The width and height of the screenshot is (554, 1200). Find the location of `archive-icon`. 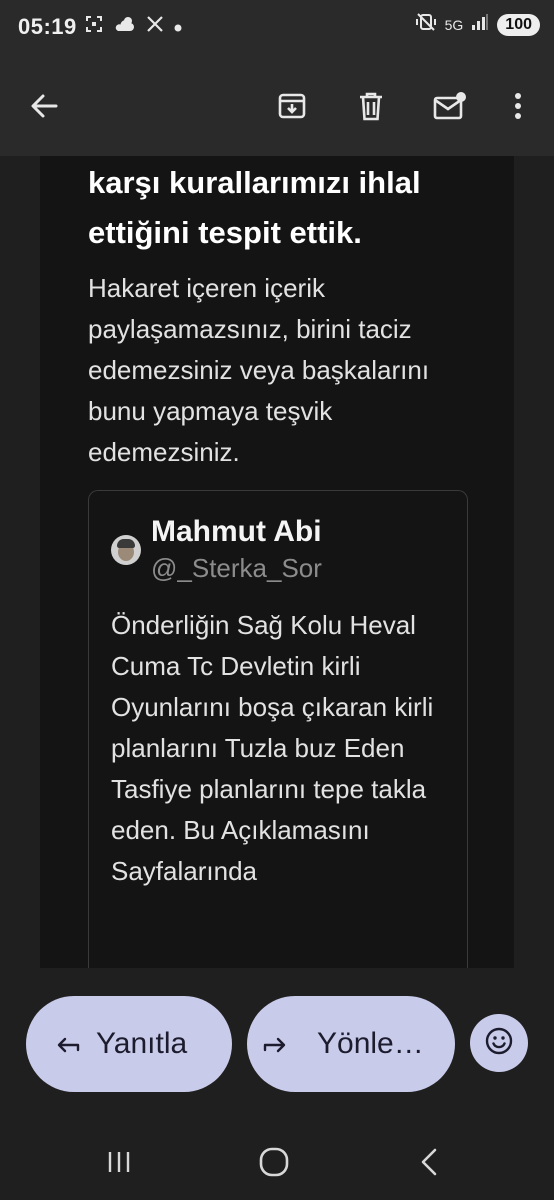

archive-icon is located at coordinates (292, 106).